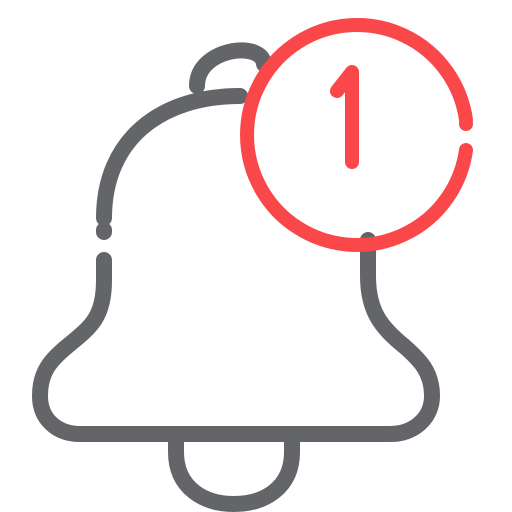  I want to click on bell-clapper, so click(234, 470).